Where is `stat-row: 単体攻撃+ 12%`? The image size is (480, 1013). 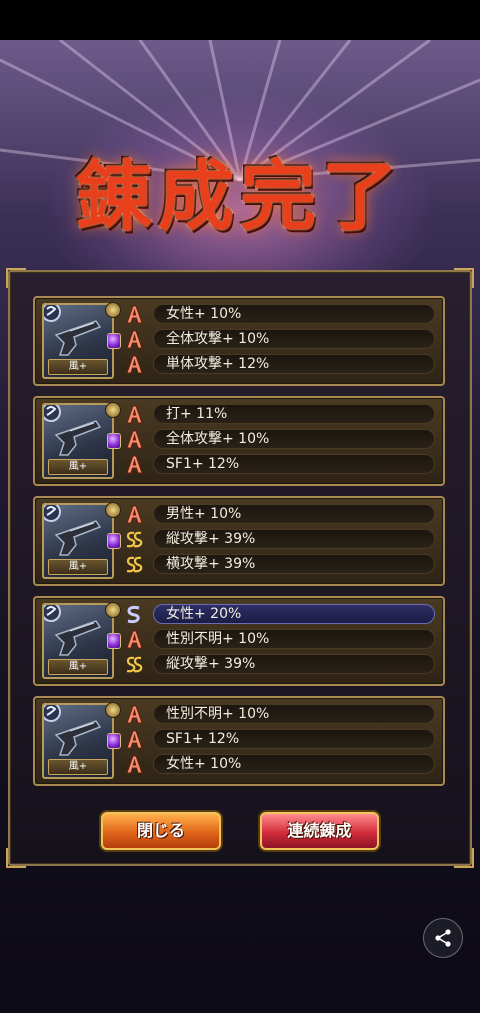 stat-row: 単体攻撃+ 12% is located at coordinates (281, 364).